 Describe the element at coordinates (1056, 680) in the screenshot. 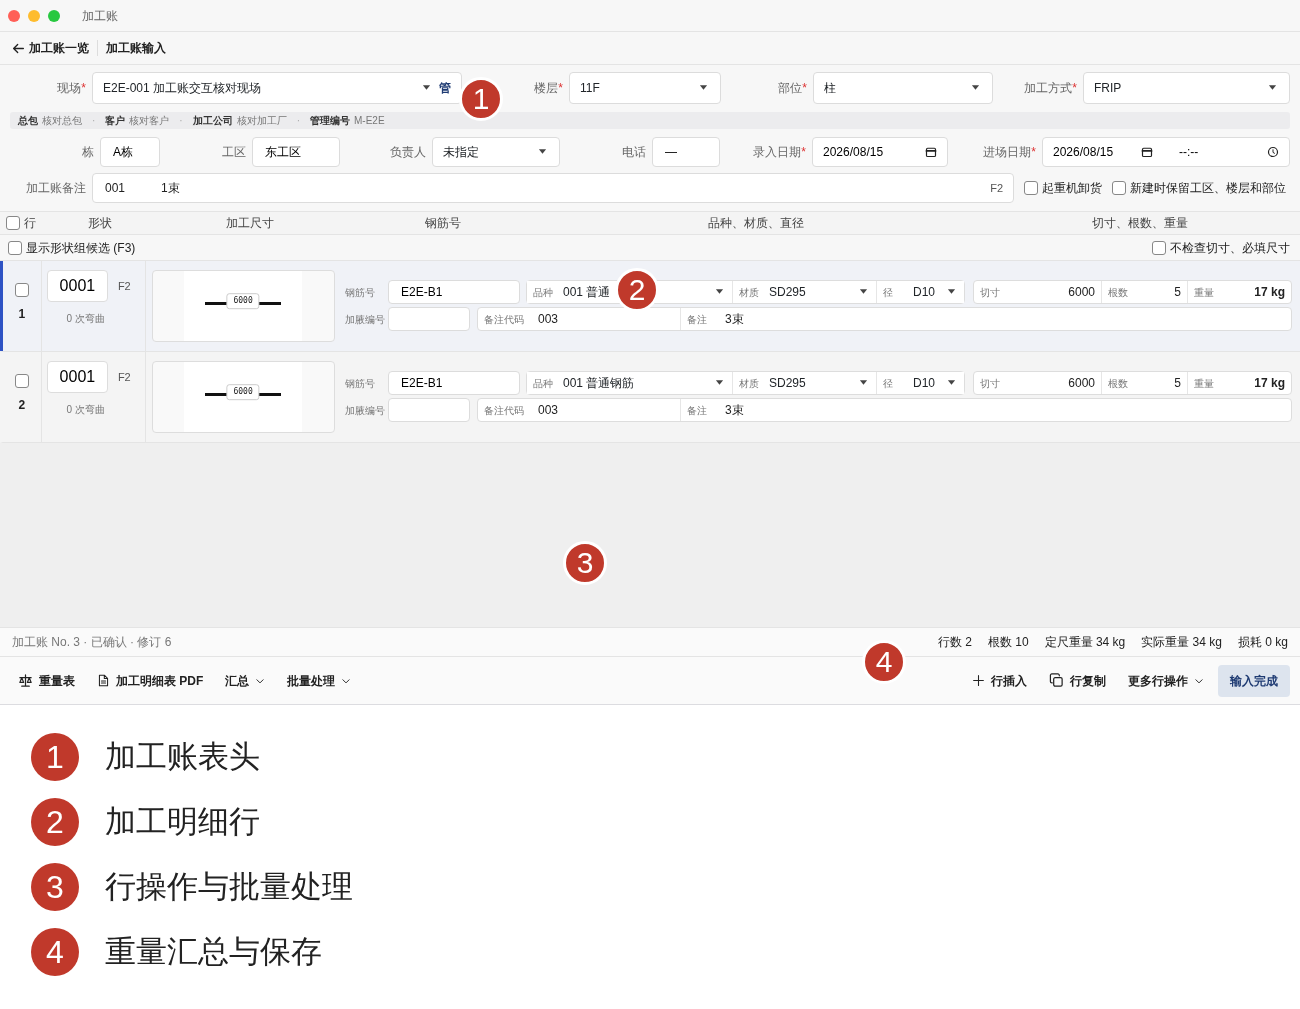

I see `copy-icon` at that location.